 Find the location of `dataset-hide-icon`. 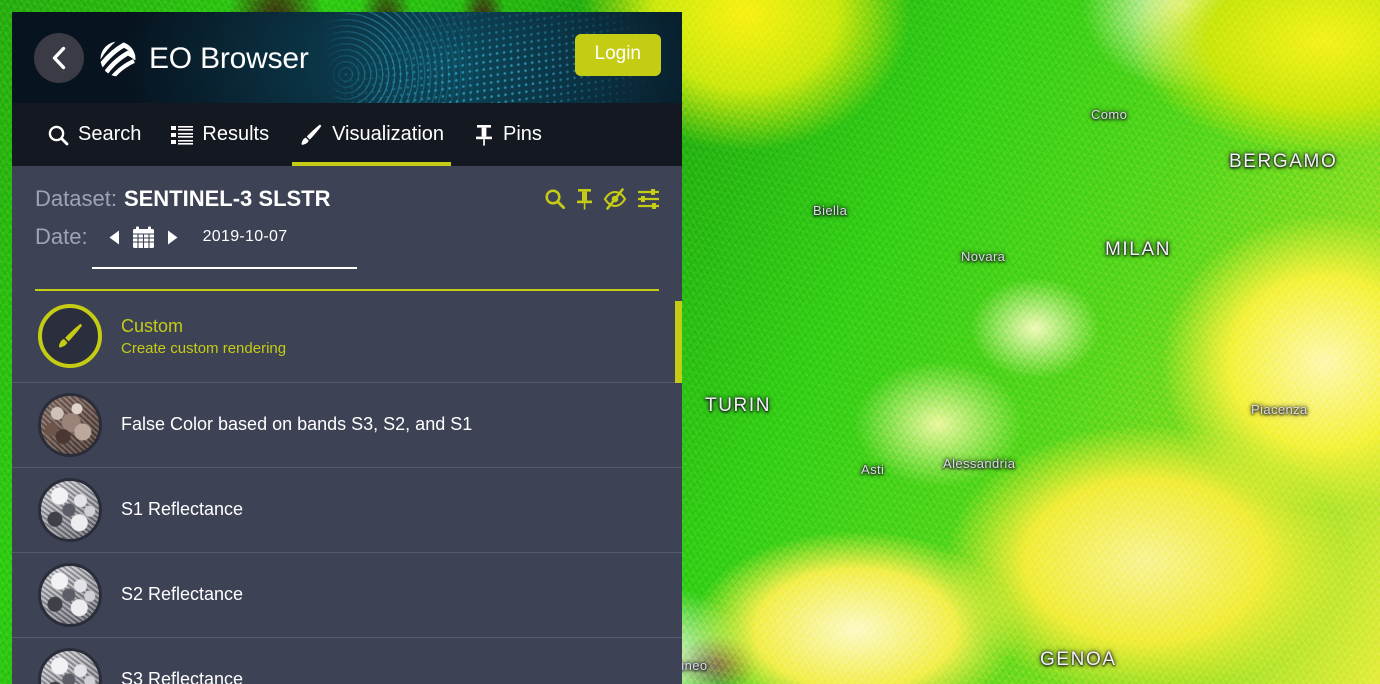

dataset-hide-icon is located at coordinates (615, 199).